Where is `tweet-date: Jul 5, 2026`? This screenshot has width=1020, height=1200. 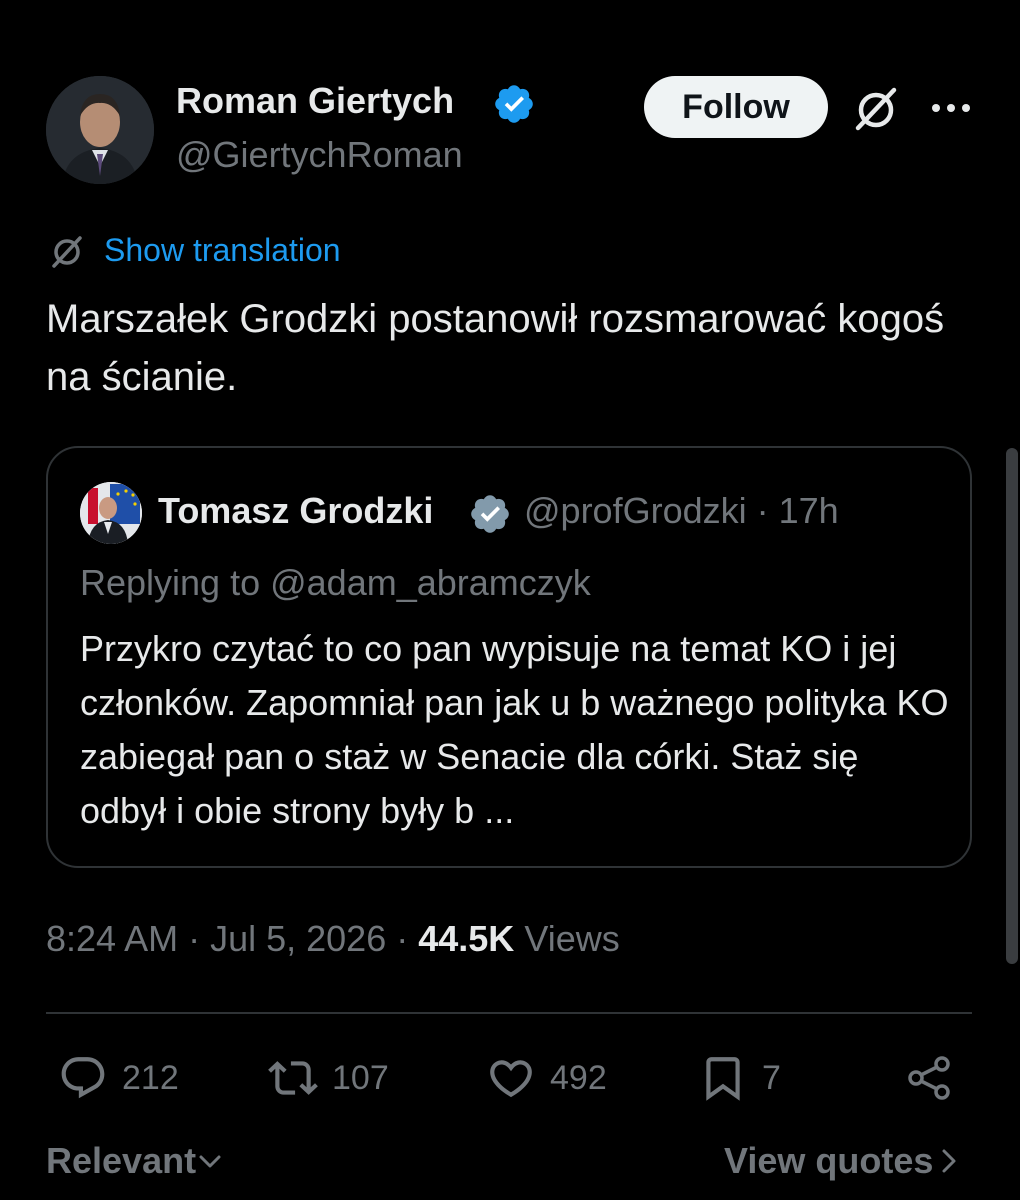
tweet-date: Jul 5, 2026 is located at coordinates (298, 938).